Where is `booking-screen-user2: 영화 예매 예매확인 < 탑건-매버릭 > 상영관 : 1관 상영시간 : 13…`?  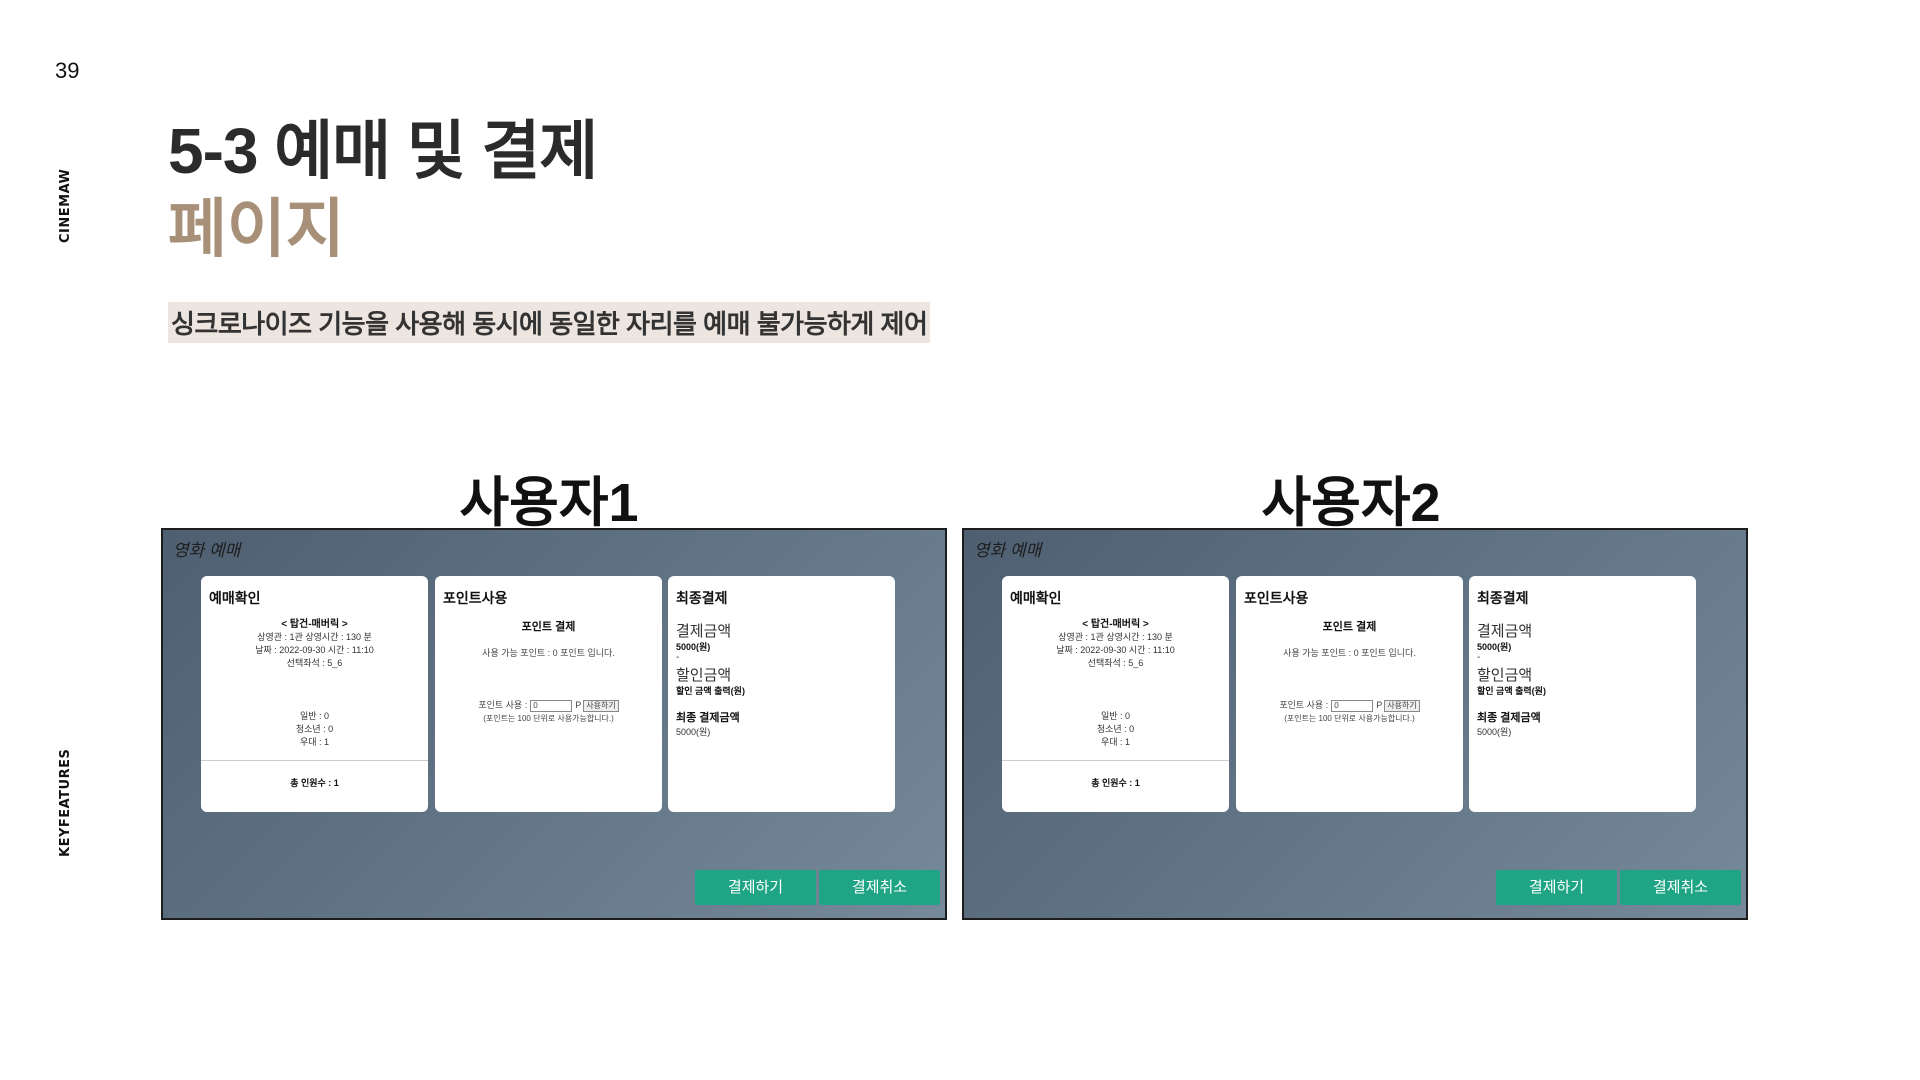
booking-screen-user2: 영화 예매 예매확인 < 탑건-매버릭 > 상영관 : 1관 상영시간 : 13… is located at coordinates (1355, 724).